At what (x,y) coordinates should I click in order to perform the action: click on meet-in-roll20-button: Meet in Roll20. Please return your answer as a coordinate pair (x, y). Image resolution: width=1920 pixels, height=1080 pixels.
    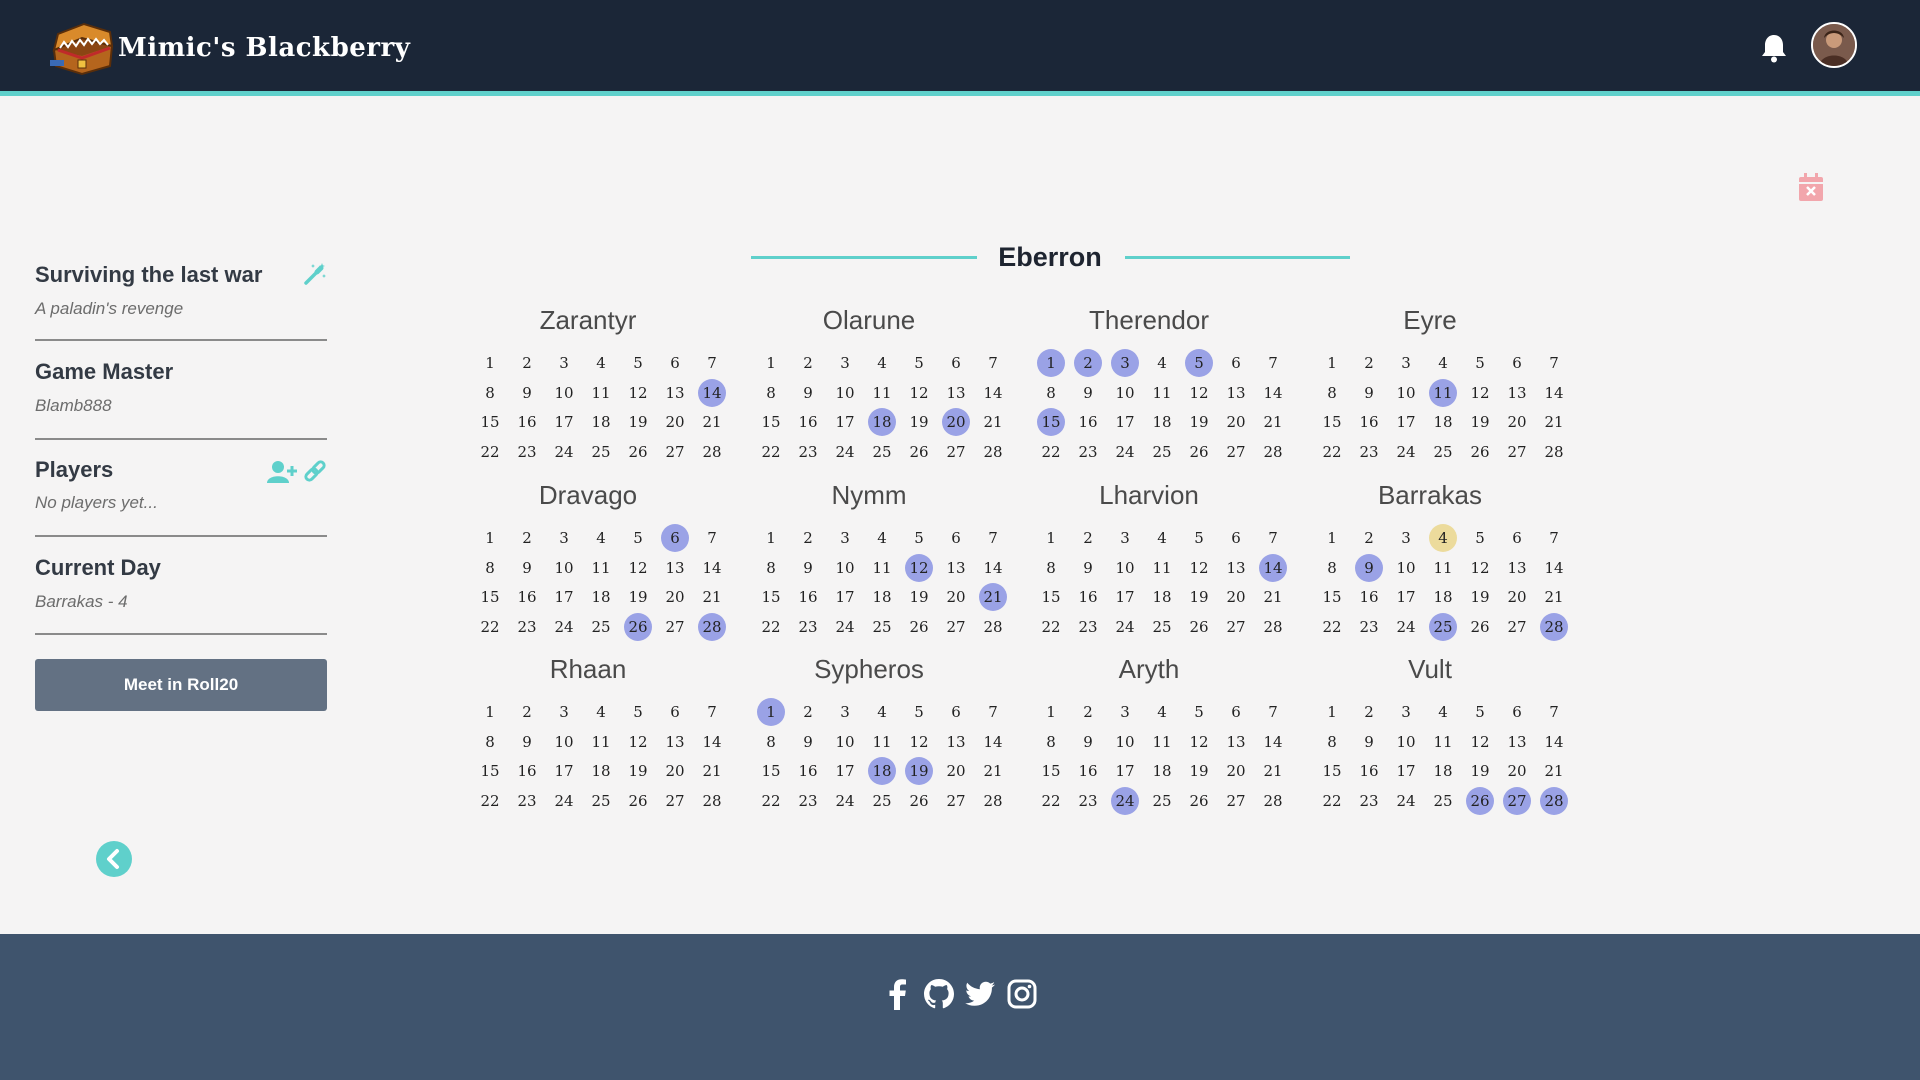
    Looking at the image, I should click on (181, 685).